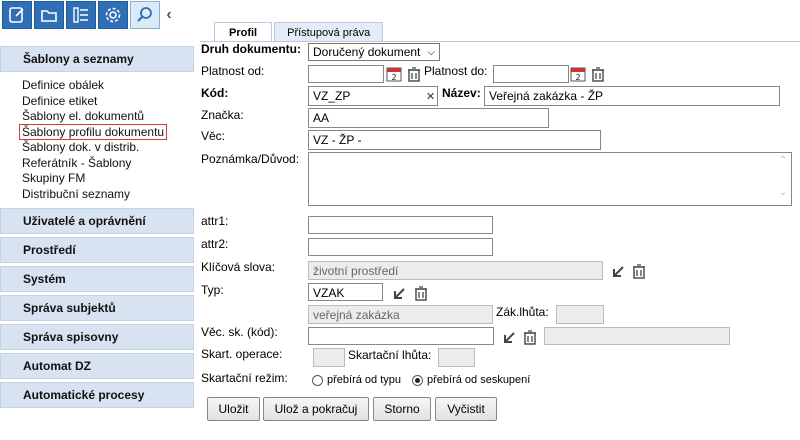  I want to click on sidebar-item-sablony-profilu: Šablony profilu dokumentu, so click(106, 132).